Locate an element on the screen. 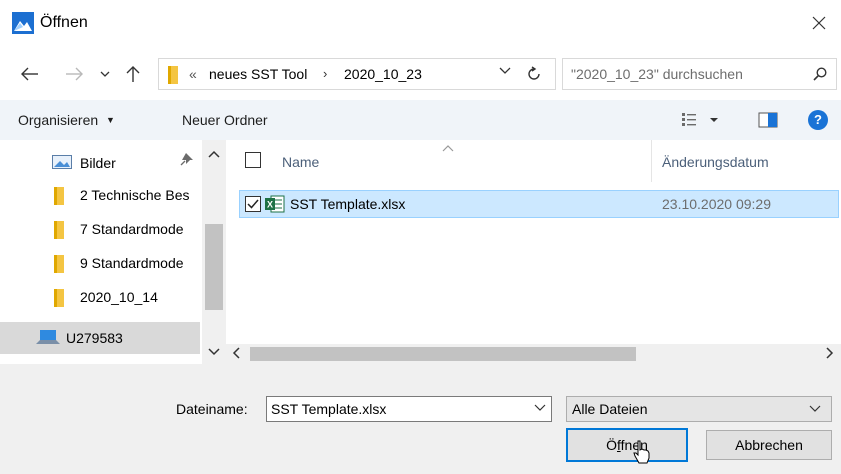 Image resolution: width=841 pixels, height=474 pixels. nav-item-folder: 2 Technische Bes is located at coordinates (100, 195).